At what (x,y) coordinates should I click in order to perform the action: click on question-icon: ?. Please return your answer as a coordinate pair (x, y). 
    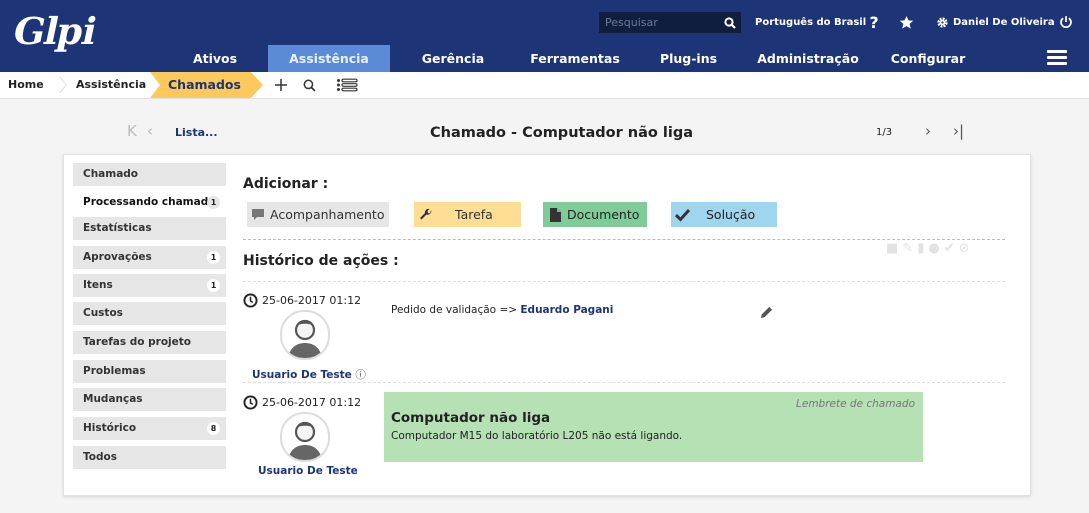
    Looking at the image, I should click on (874, 22).